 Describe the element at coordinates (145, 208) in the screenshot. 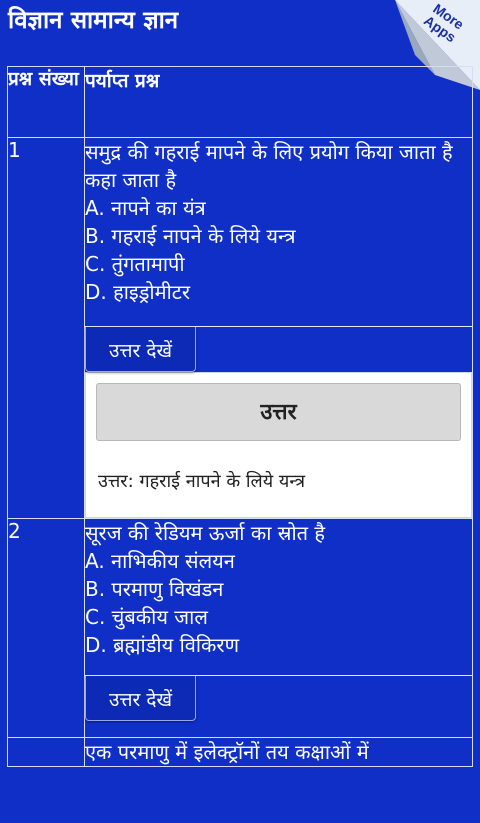

I see `option-a: A. नापने का यंत्र` at that location.